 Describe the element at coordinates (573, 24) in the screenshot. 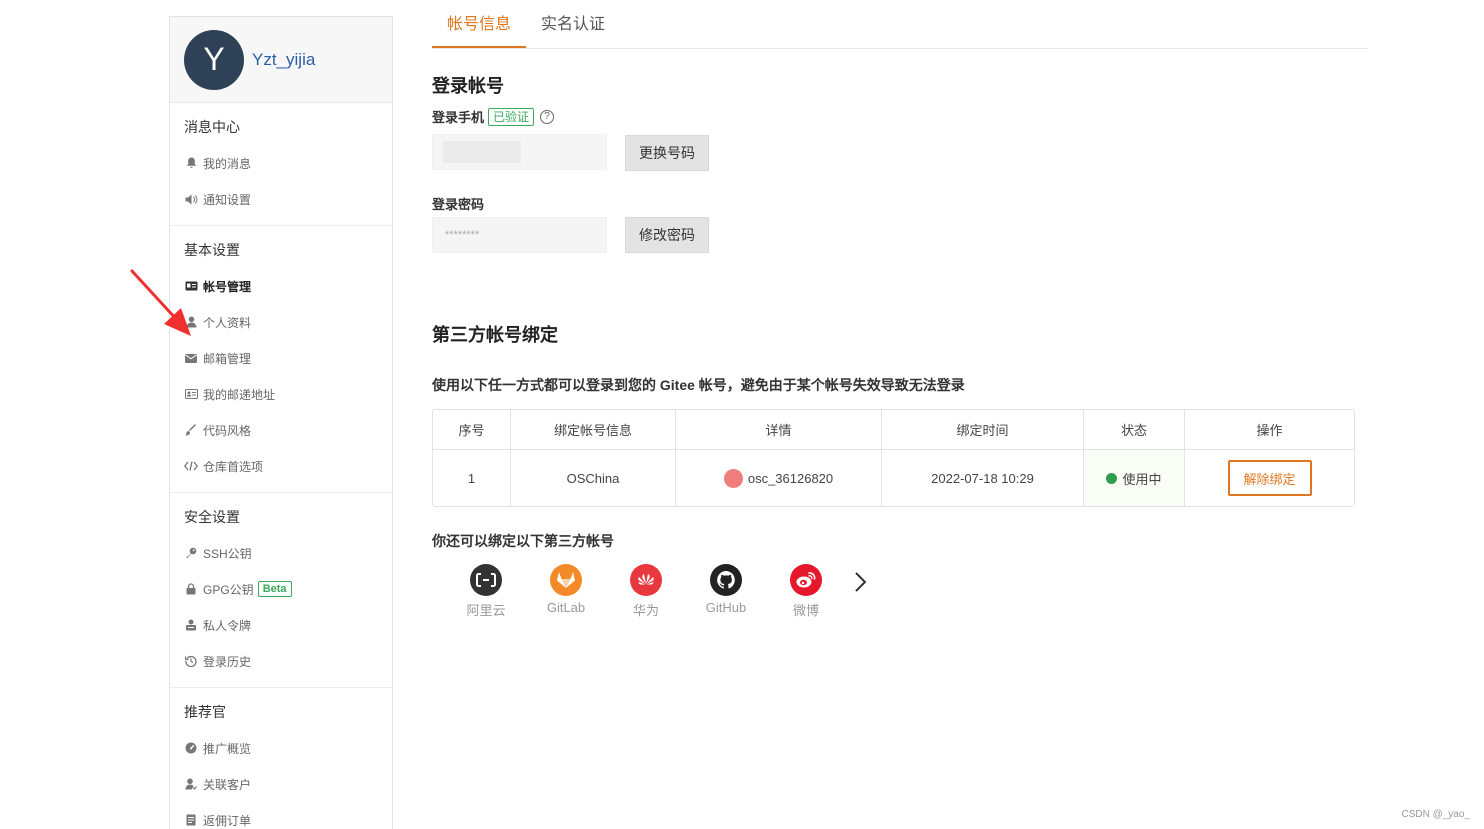

I see `tab-real-name-auth: 实名认证` at that location.